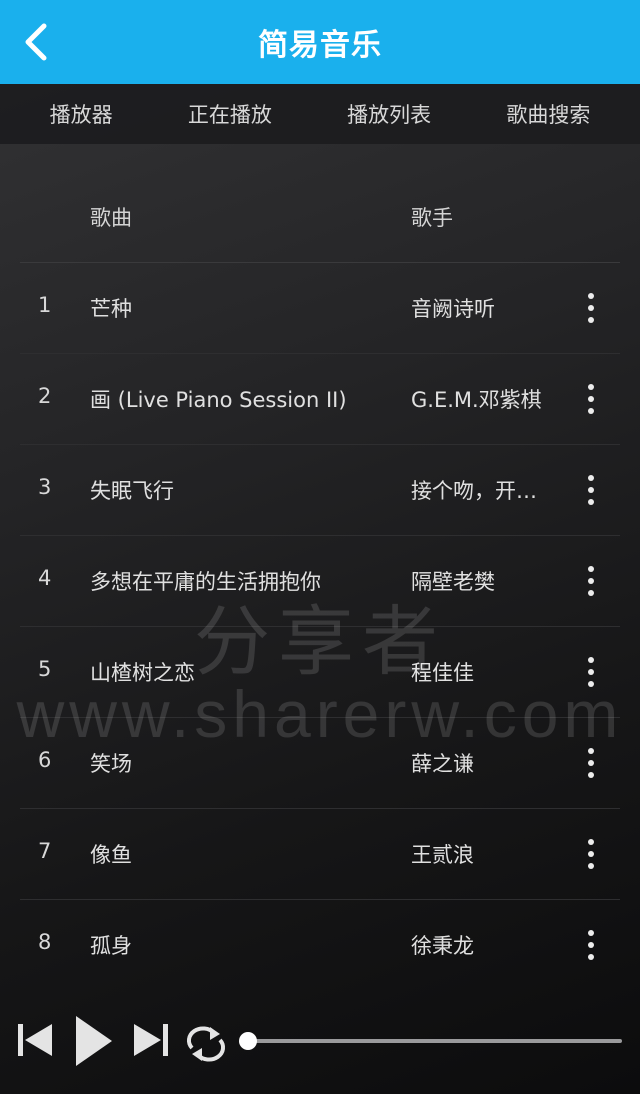 This screenshot has height=1094, width=640. I want to click on tab-bar: 播放器 正在播放 播放列表 歌曲搜索, so click(320, 114).